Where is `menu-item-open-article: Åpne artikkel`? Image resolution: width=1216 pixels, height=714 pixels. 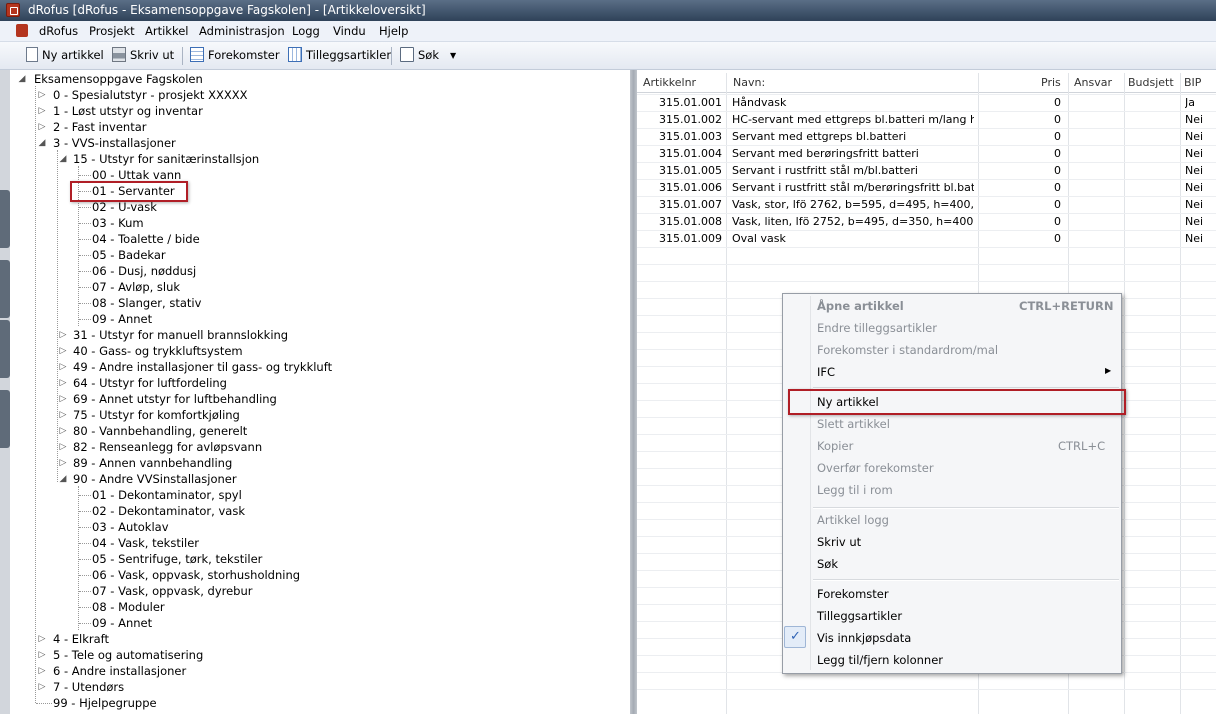
menu-item-open-article: Åpne artikkel is located at coordinates (860, 306).